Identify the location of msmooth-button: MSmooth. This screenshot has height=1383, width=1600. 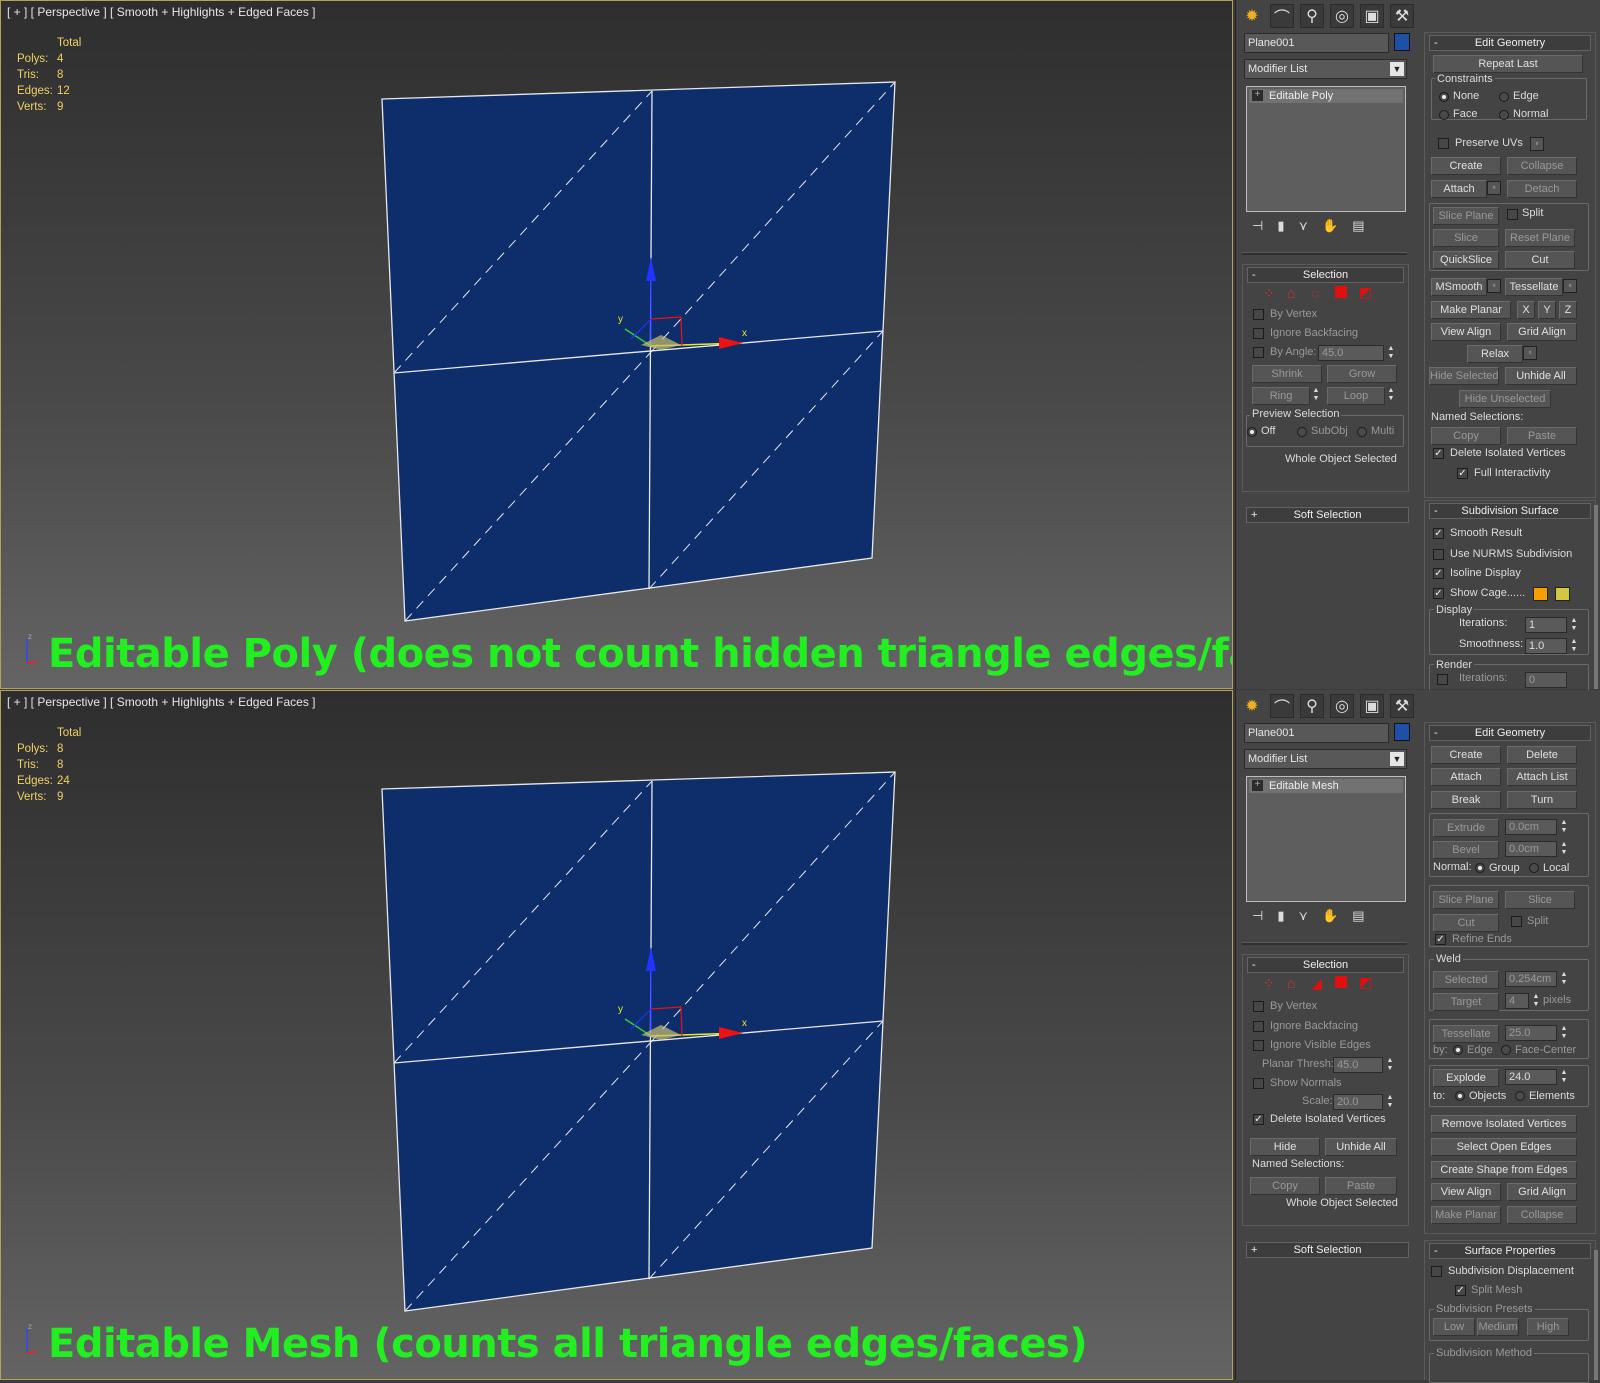
(1459, 287).